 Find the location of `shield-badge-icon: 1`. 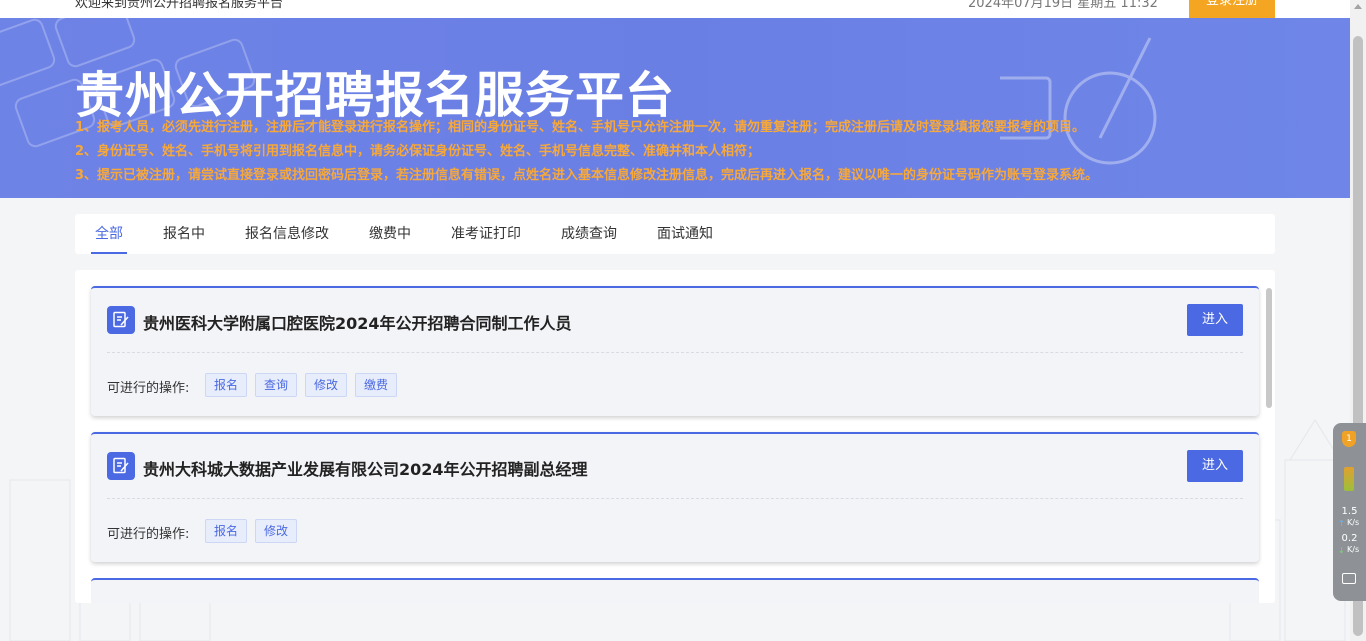

shield-badge-icon: 1 is located at coordinates (1349, 439).